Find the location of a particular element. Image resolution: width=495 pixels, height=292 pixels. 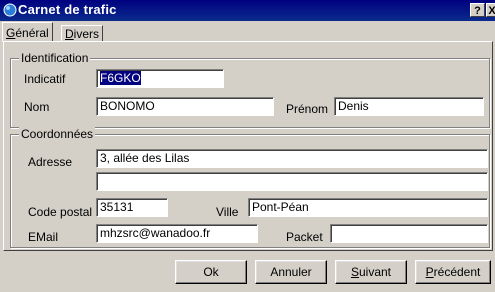

ville-label: Ville is located at coordinates (227, 212).